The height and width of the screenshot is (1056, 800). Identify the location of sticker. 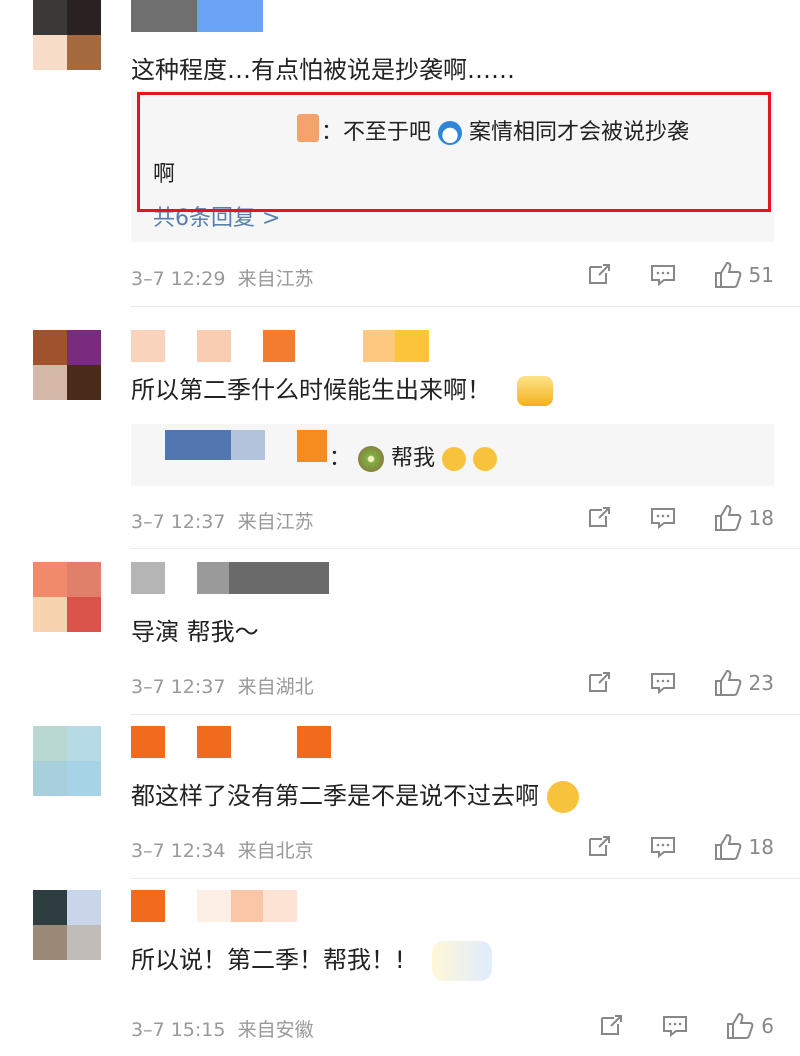
(462, 961).